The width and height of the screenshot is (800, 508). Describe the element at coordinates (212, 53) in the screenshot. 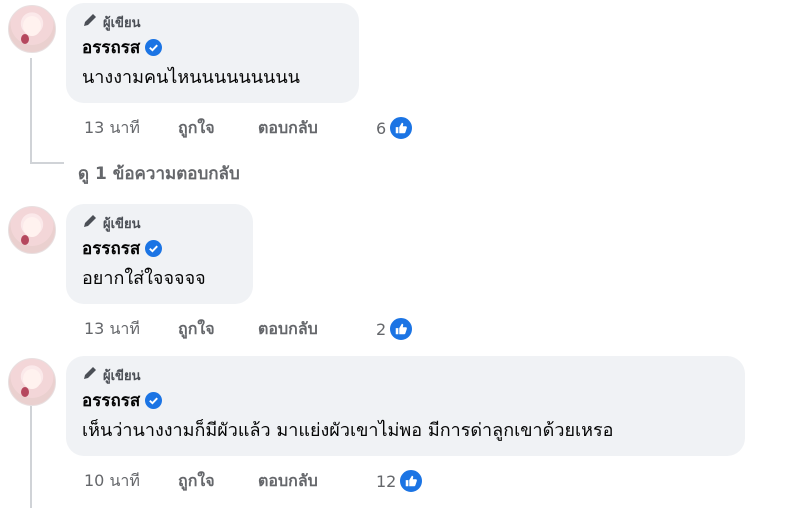

I see `comment-bubble: ผู้เขียน อรรถรส นางงามคนไหนนนนนนนนน` at that location.